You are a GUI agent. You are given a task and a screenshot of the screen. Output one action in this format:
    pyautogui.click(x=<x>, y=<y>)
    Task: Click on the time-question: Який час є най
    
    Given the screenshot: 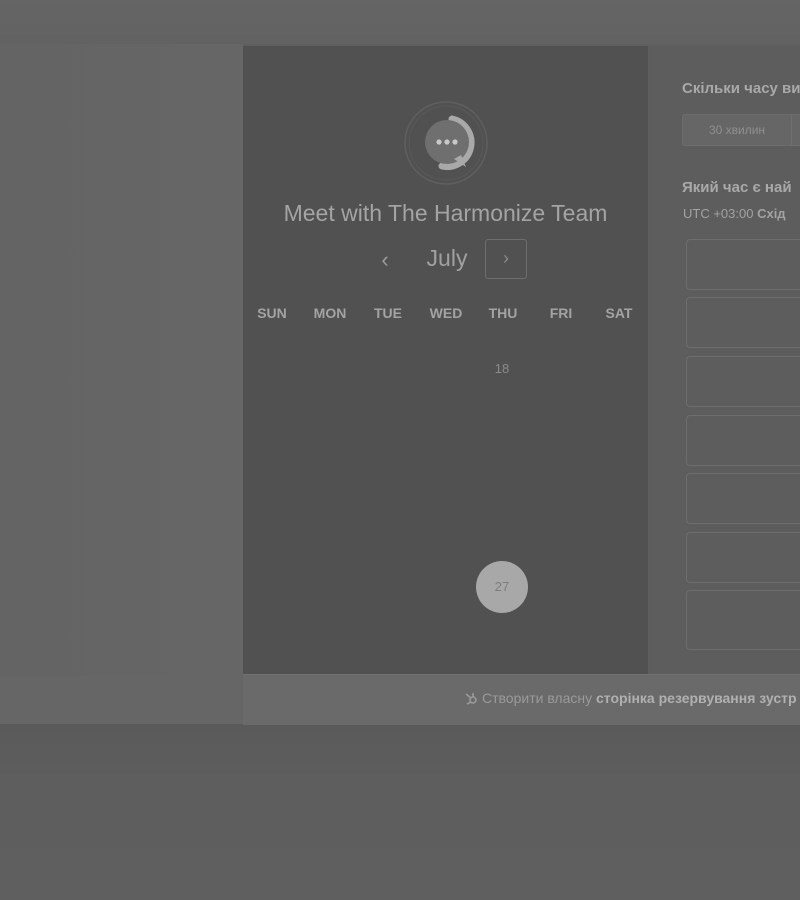 What is the action you would take?
    pyautogui.click(x=737, y=187)
    